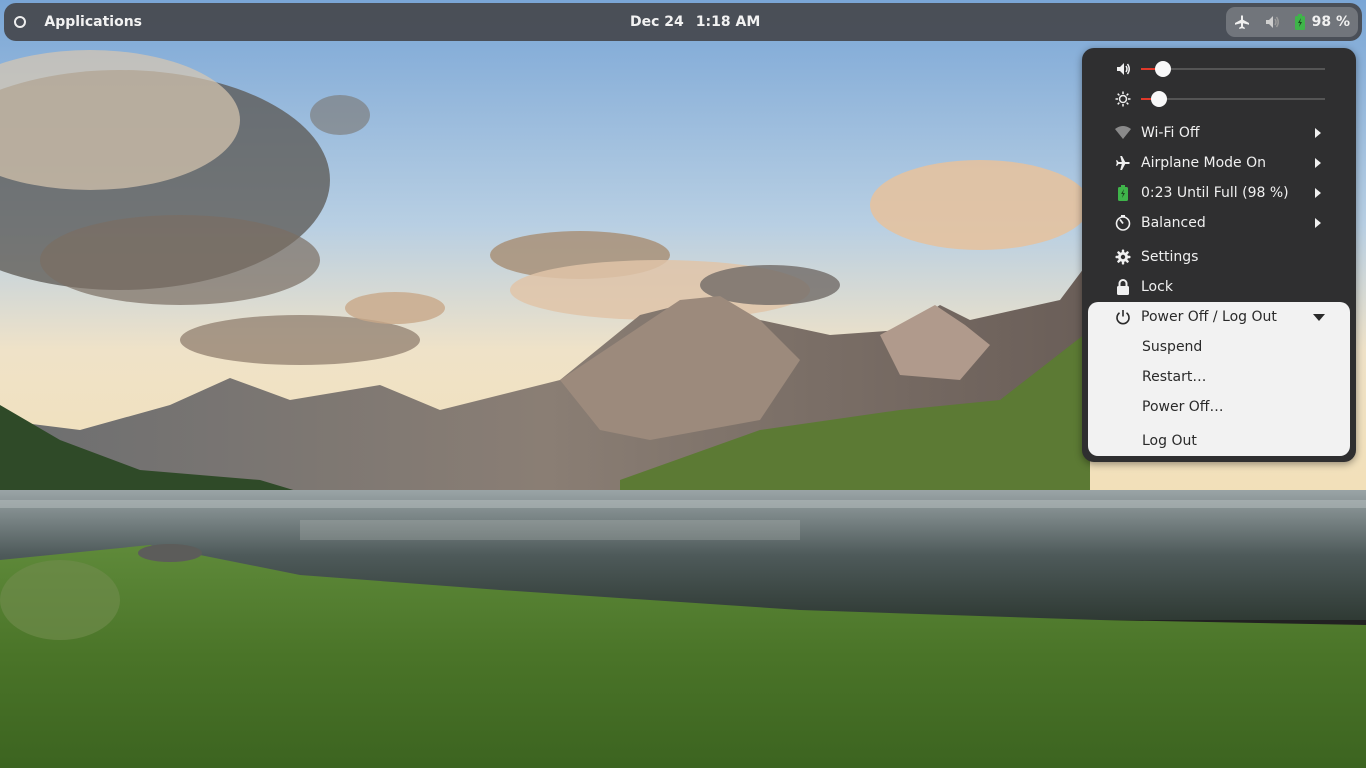 The width and height of the screenshot is (1366, 768). Describe the element at coordinates (1123, 317) in the screenshot. I see `power-icon` at that location.